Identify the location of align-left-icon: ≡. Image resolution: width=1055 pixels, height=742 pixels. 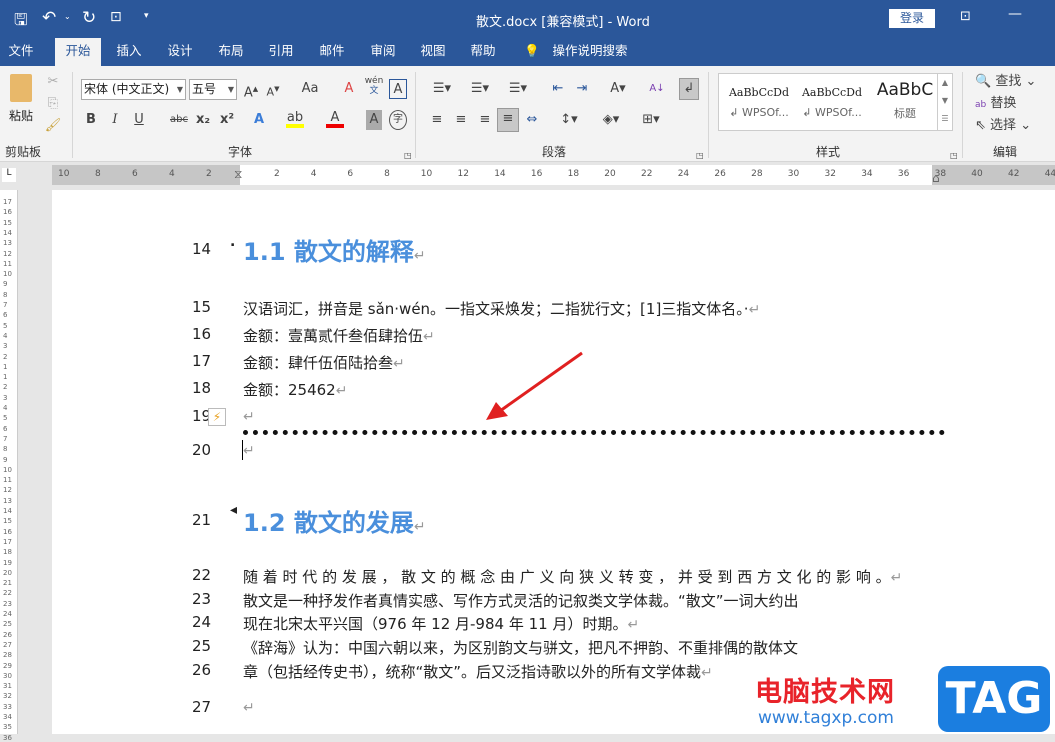
(437, 120).